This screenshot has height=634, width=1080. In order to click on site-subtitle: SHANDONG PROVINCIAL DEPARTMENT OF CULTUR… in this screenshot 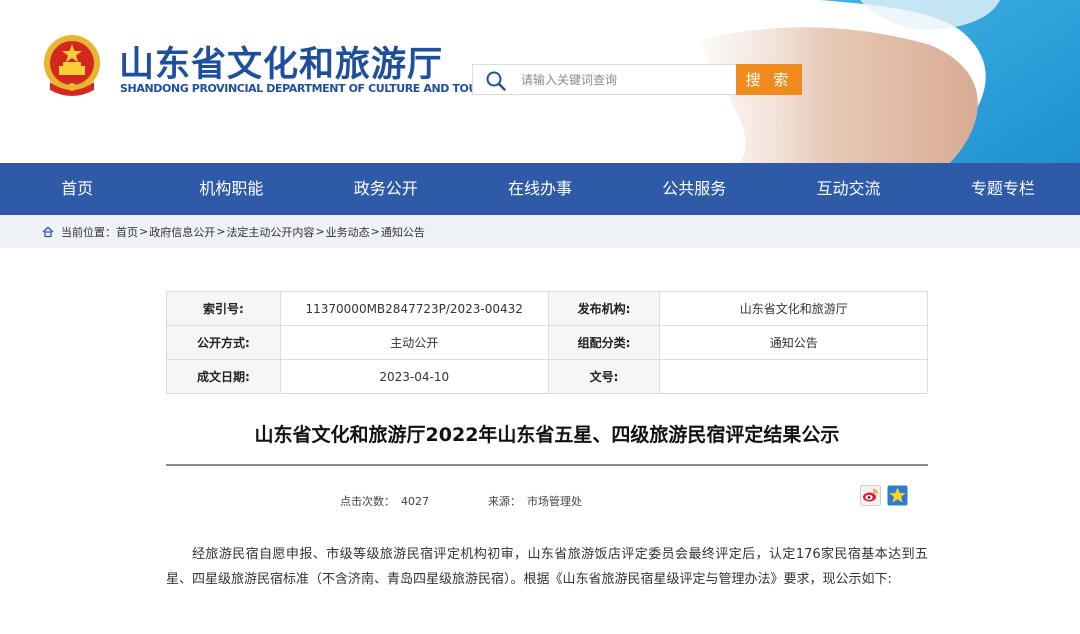, I will do `click(313, 88)`.